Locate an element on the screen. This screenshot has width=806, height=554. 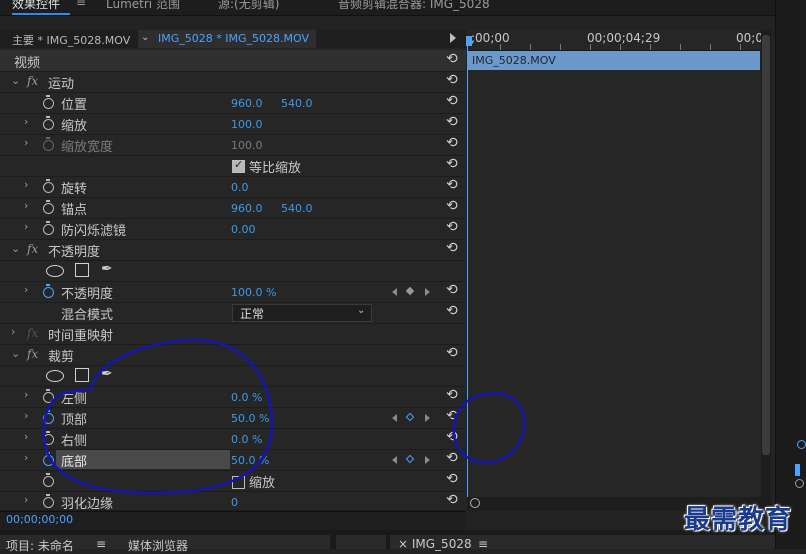
anchor-y-value: 540.0 is located at coordinates (297, 208).